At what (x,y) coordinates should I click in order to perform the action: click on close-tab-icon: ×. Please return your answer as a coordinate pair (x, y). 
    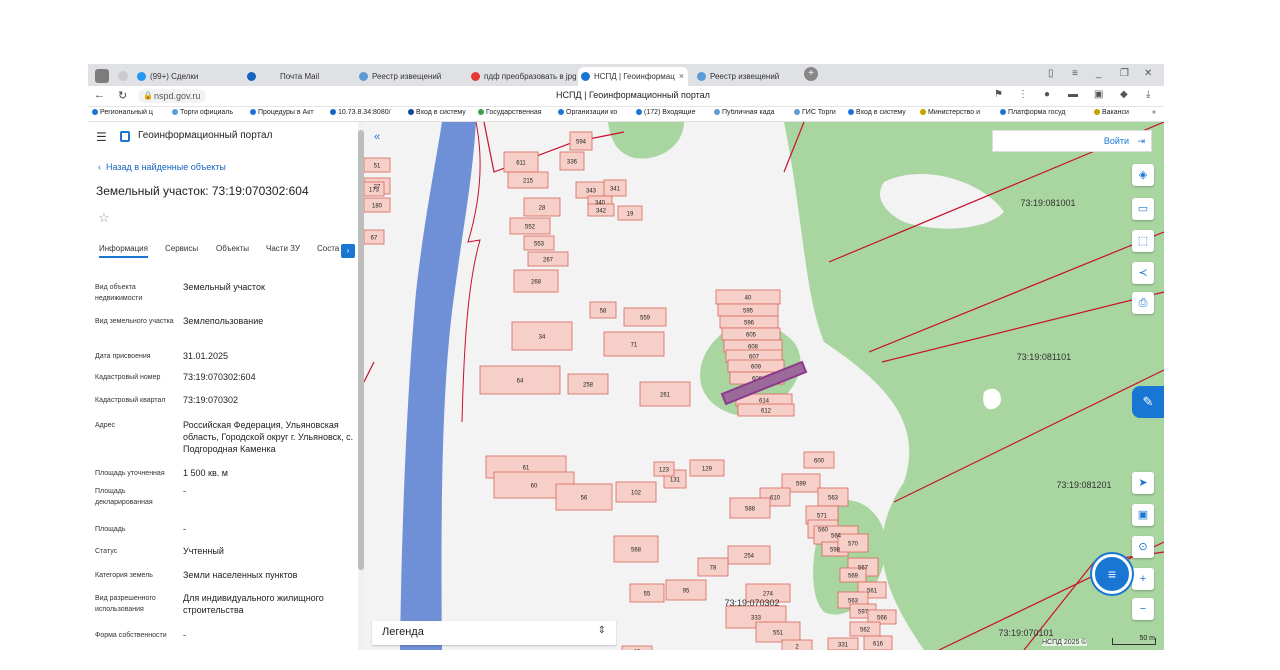
    Looking at the image, I should click on (681, 76).